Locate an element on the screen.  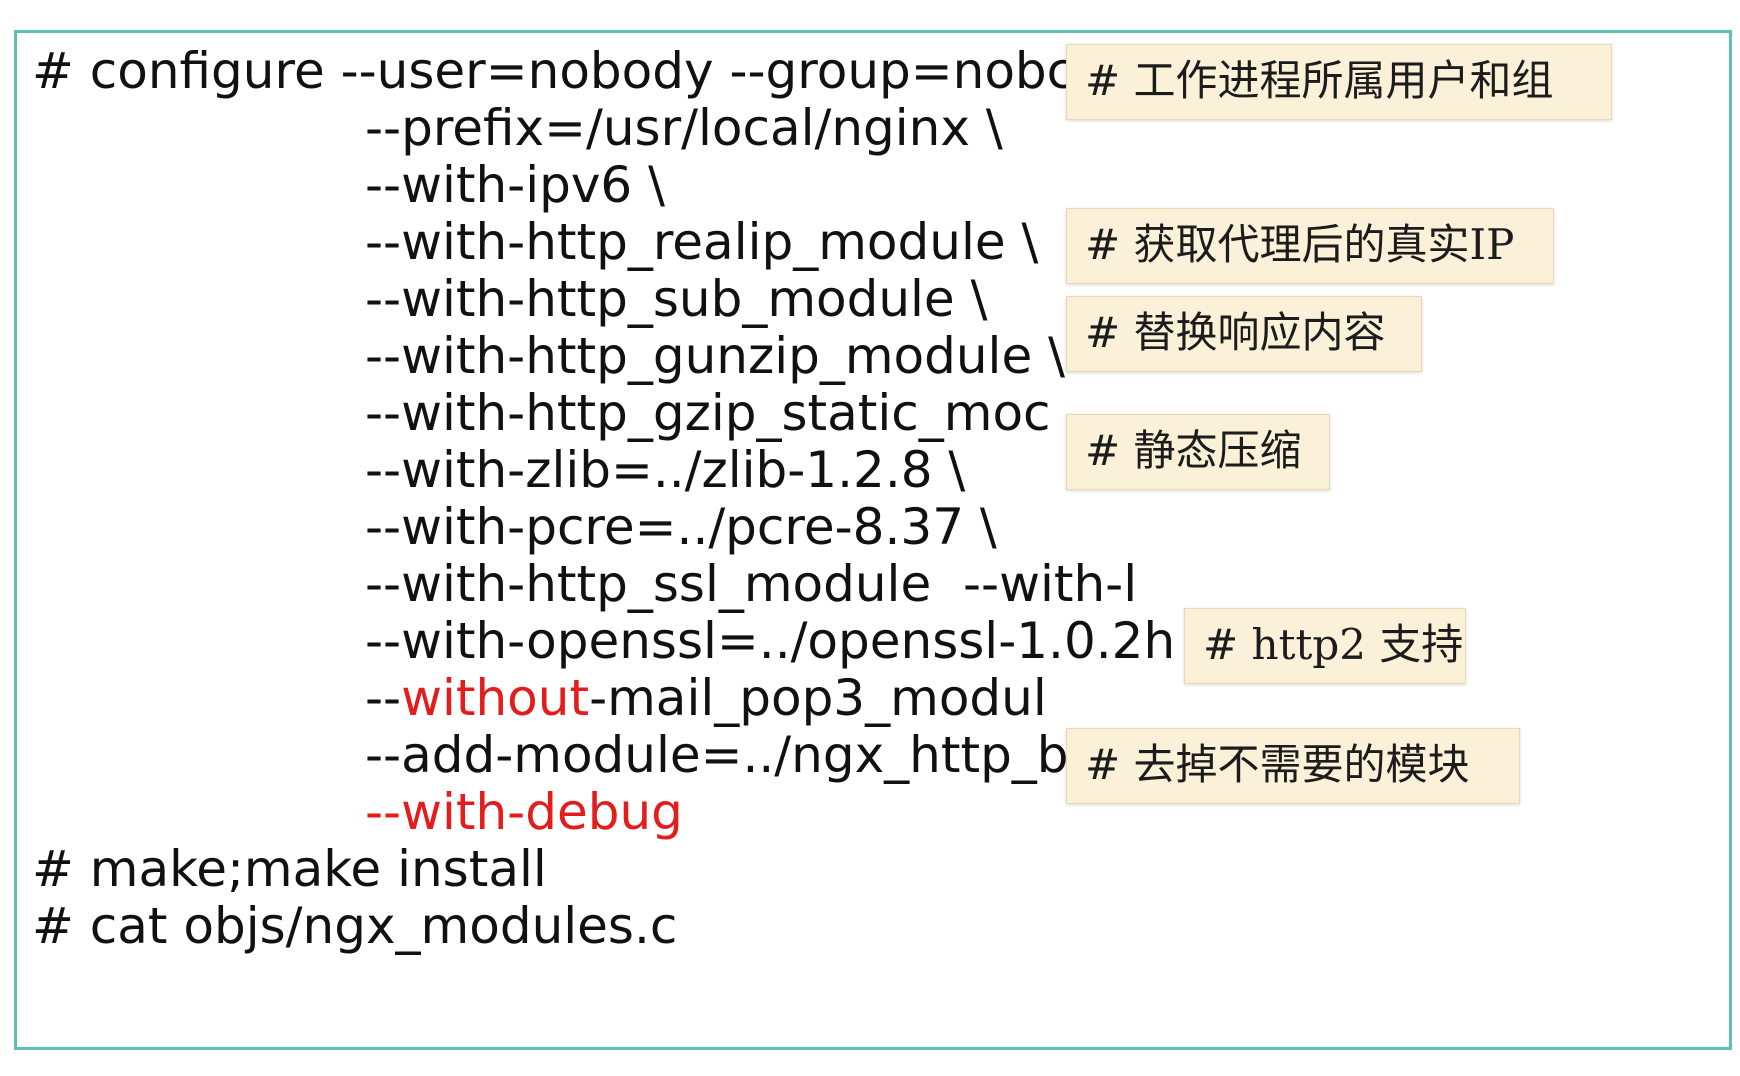
code-line-pcre: --with-pcre=../pcre-8.37 \ is located at coordinates (681, 527).